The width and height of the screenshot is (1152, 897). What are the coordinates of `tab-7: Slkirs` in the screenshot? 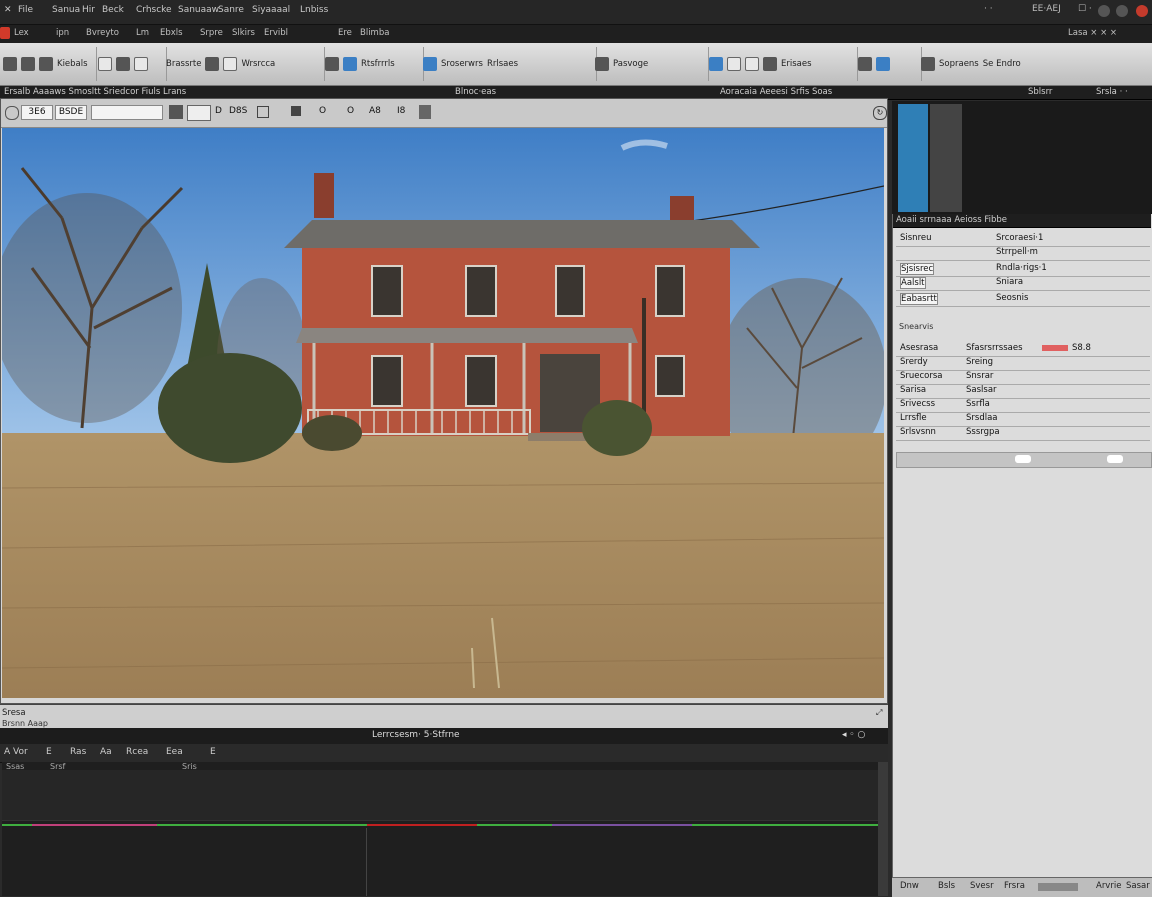 It's located at (243, 33).